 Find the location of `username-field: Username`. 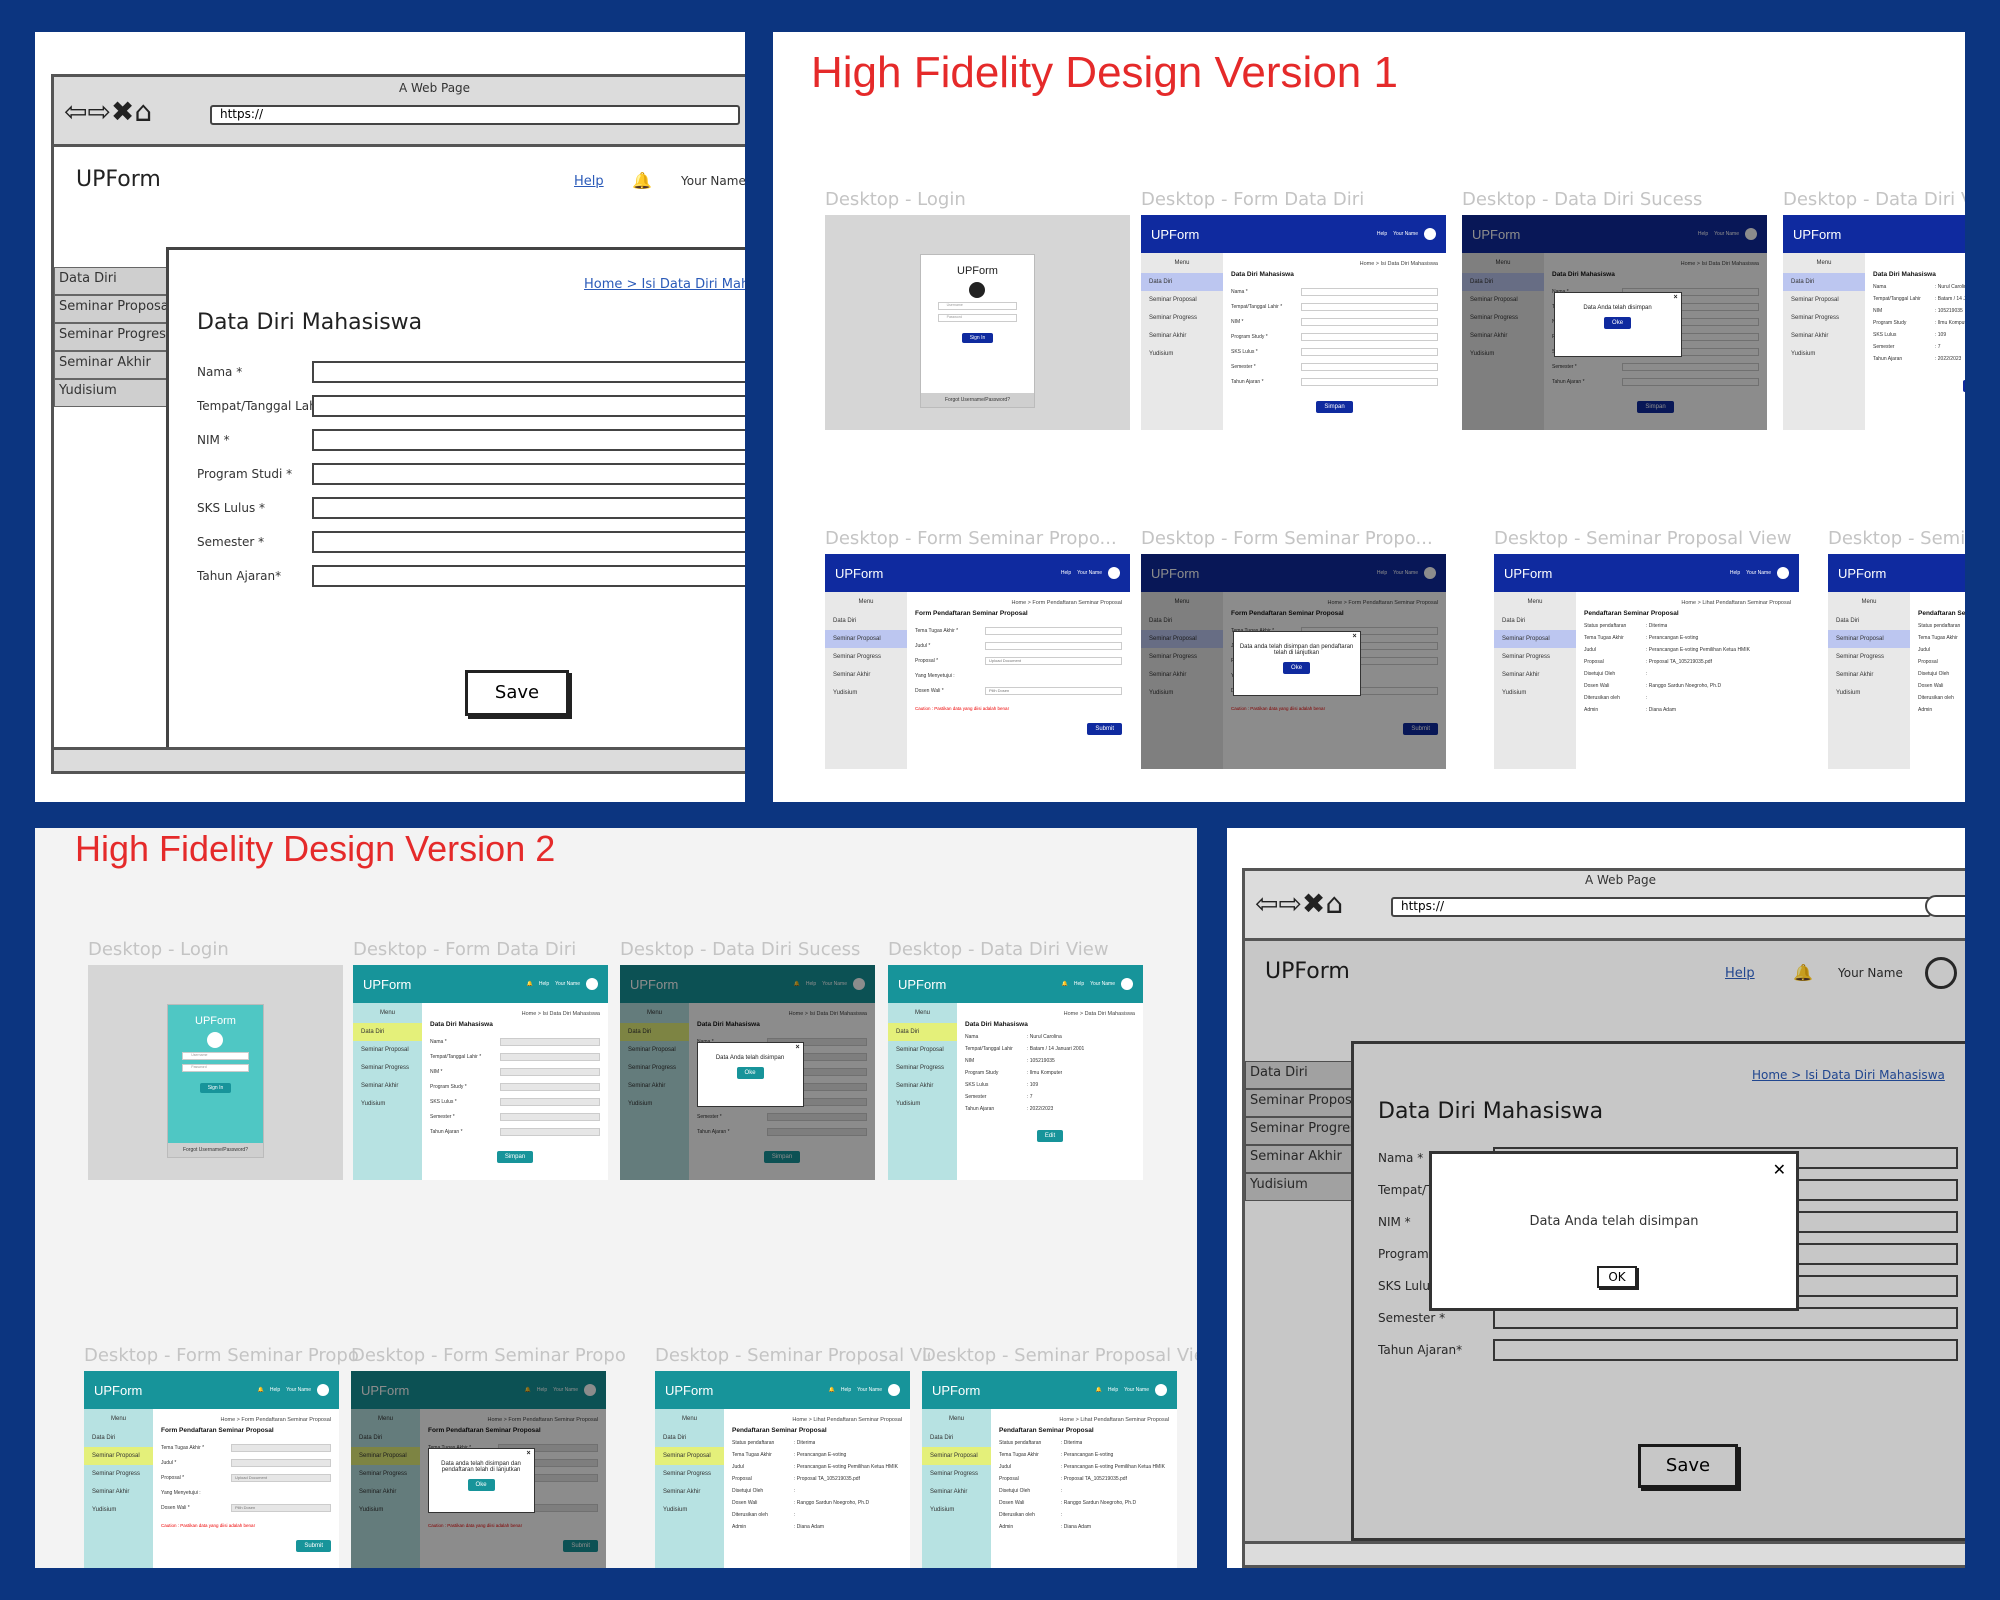

username-field: Username is located at coordinates (977, 305).